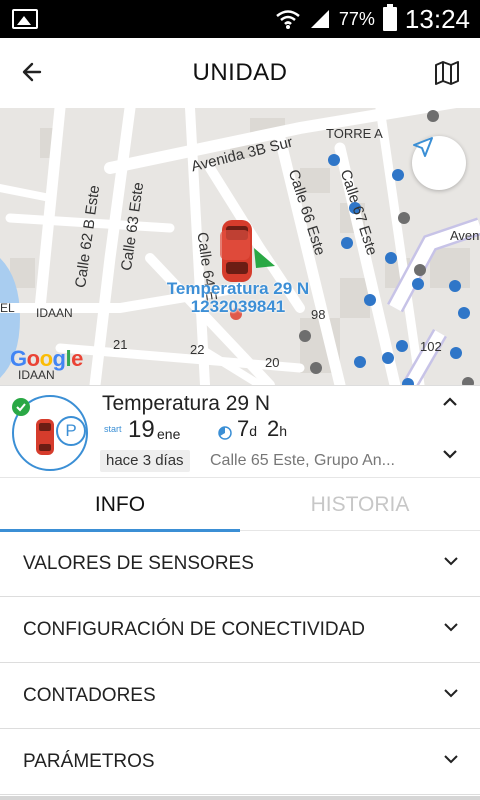 This screenshot has height=800, width=480. I want to click on section-label: CONTADORES, so click(89, 695).